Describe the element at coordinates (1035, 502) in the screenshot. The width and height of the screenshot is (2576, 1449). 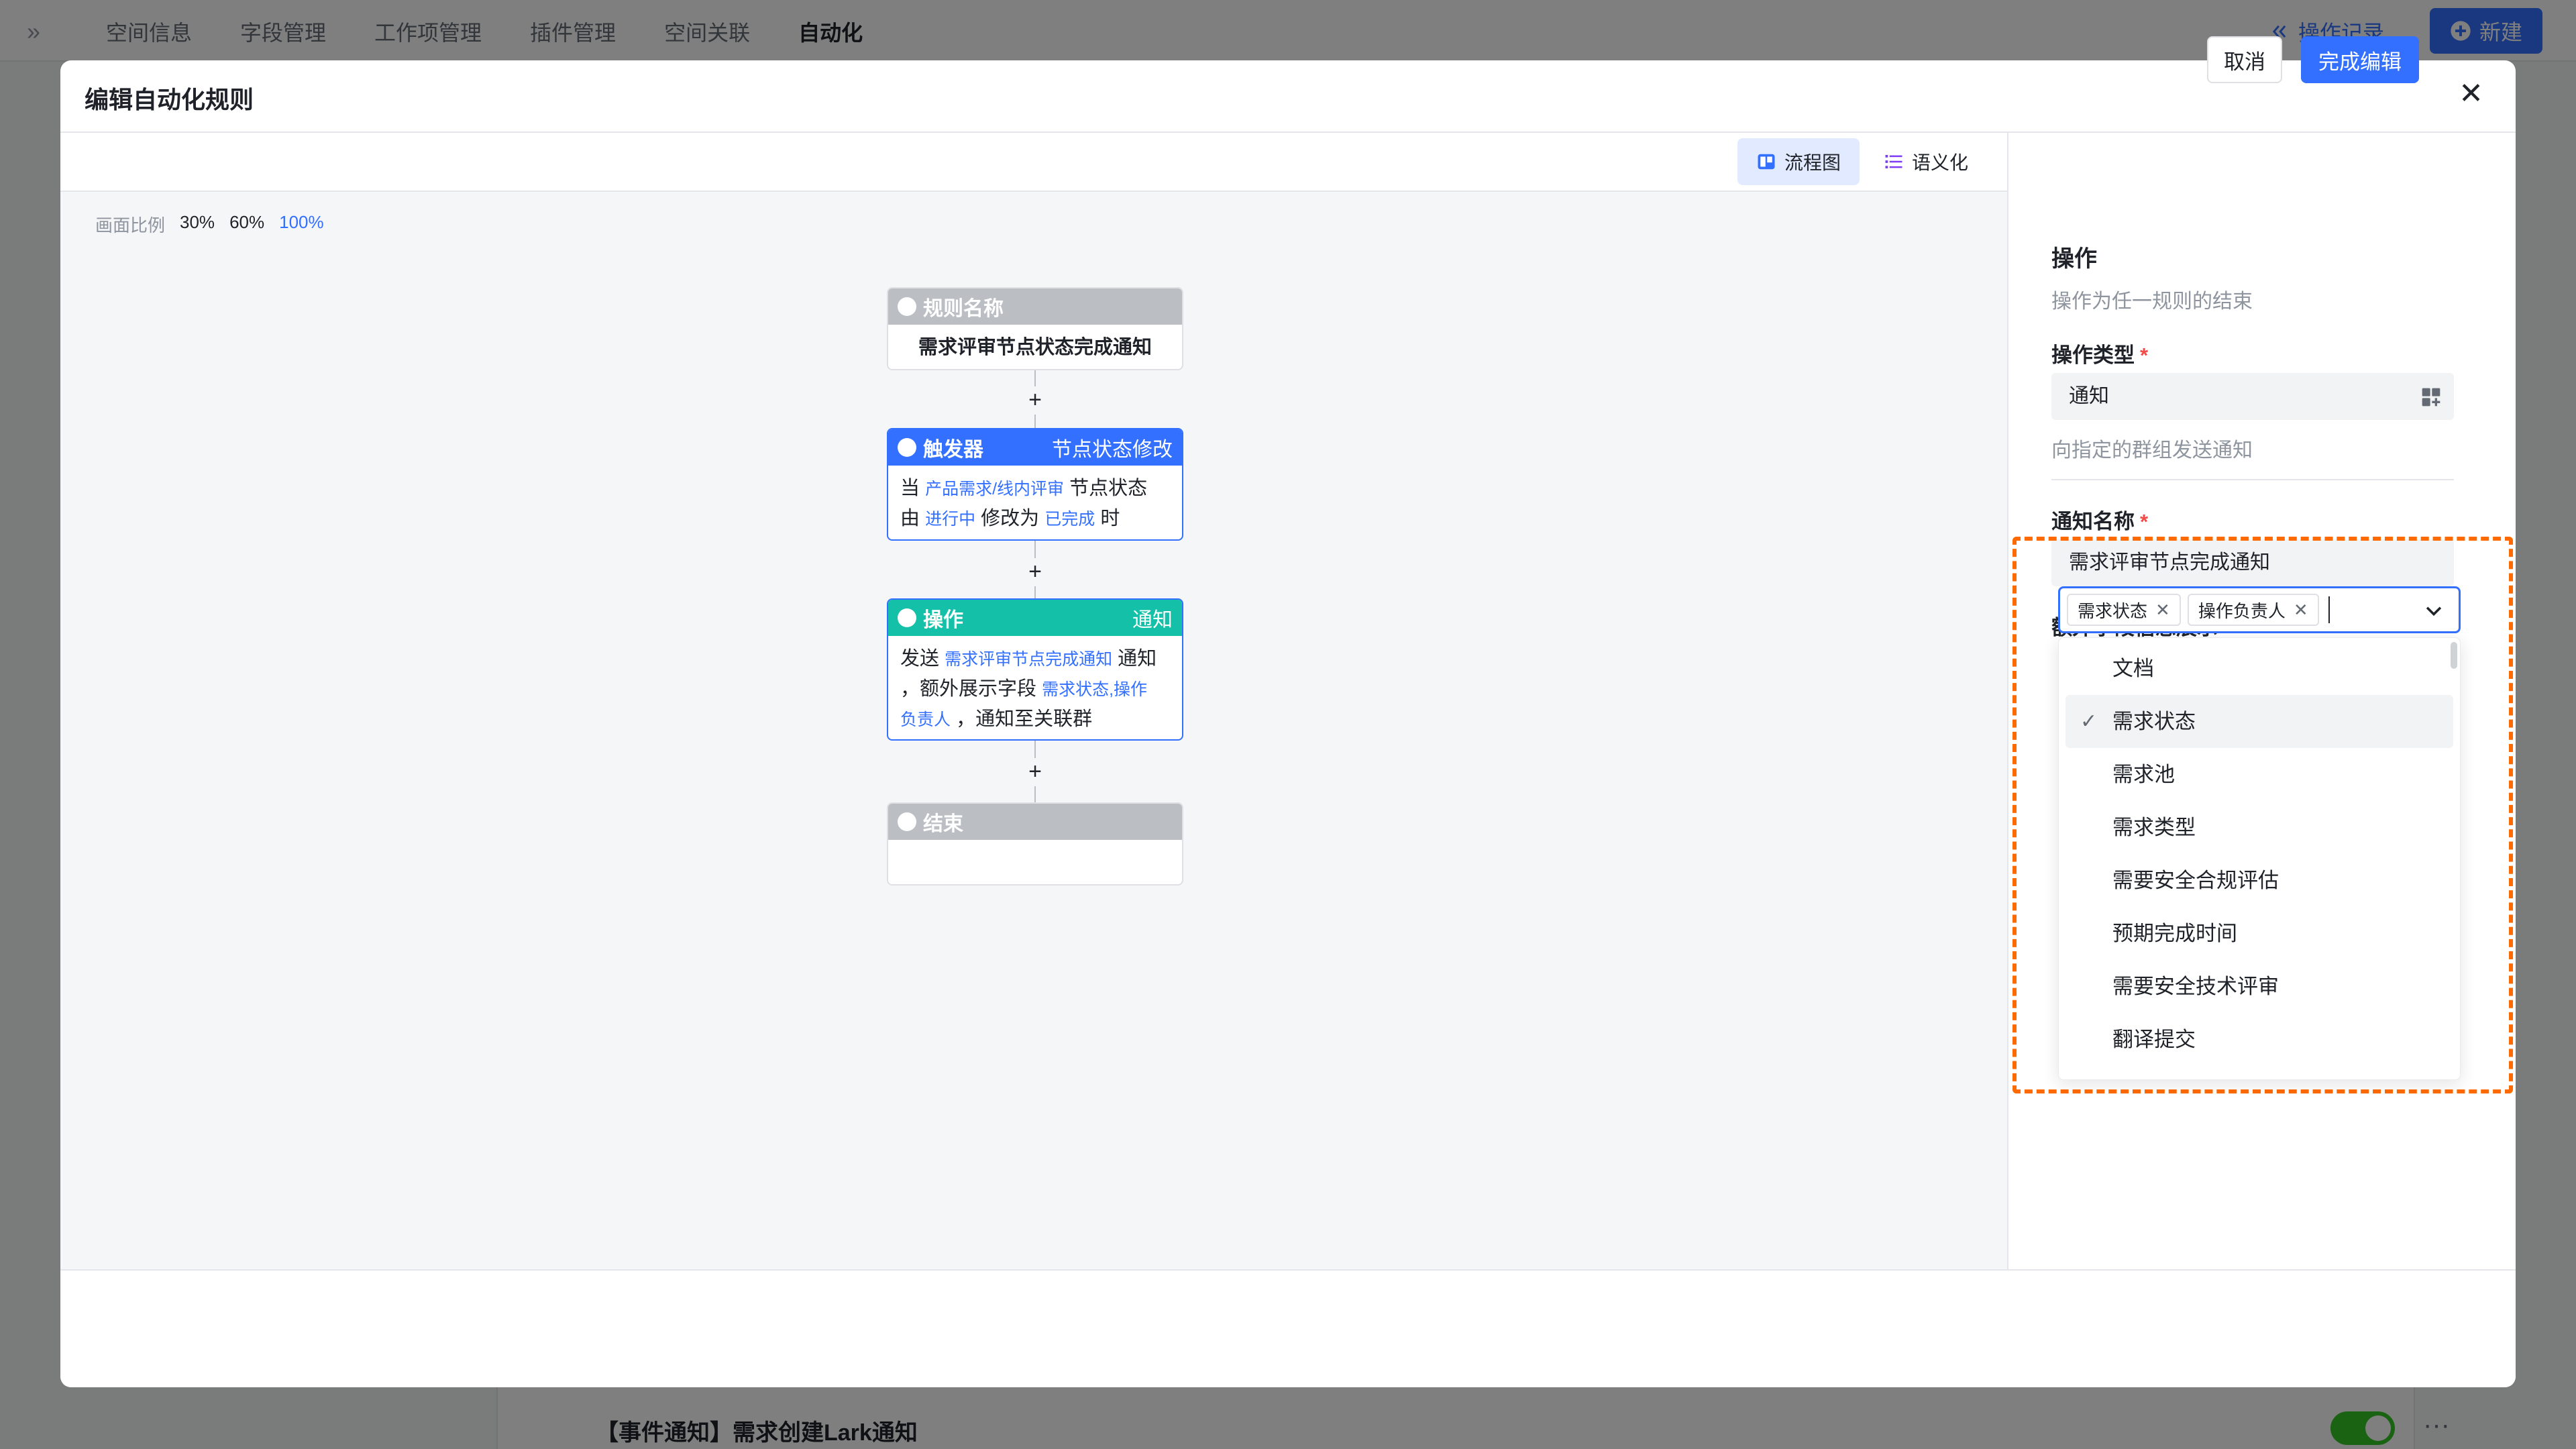
I see `trigger-description: 当 产品需求/线内评审 节点状态 由 进行中 修改为 已完成 时` at that location.